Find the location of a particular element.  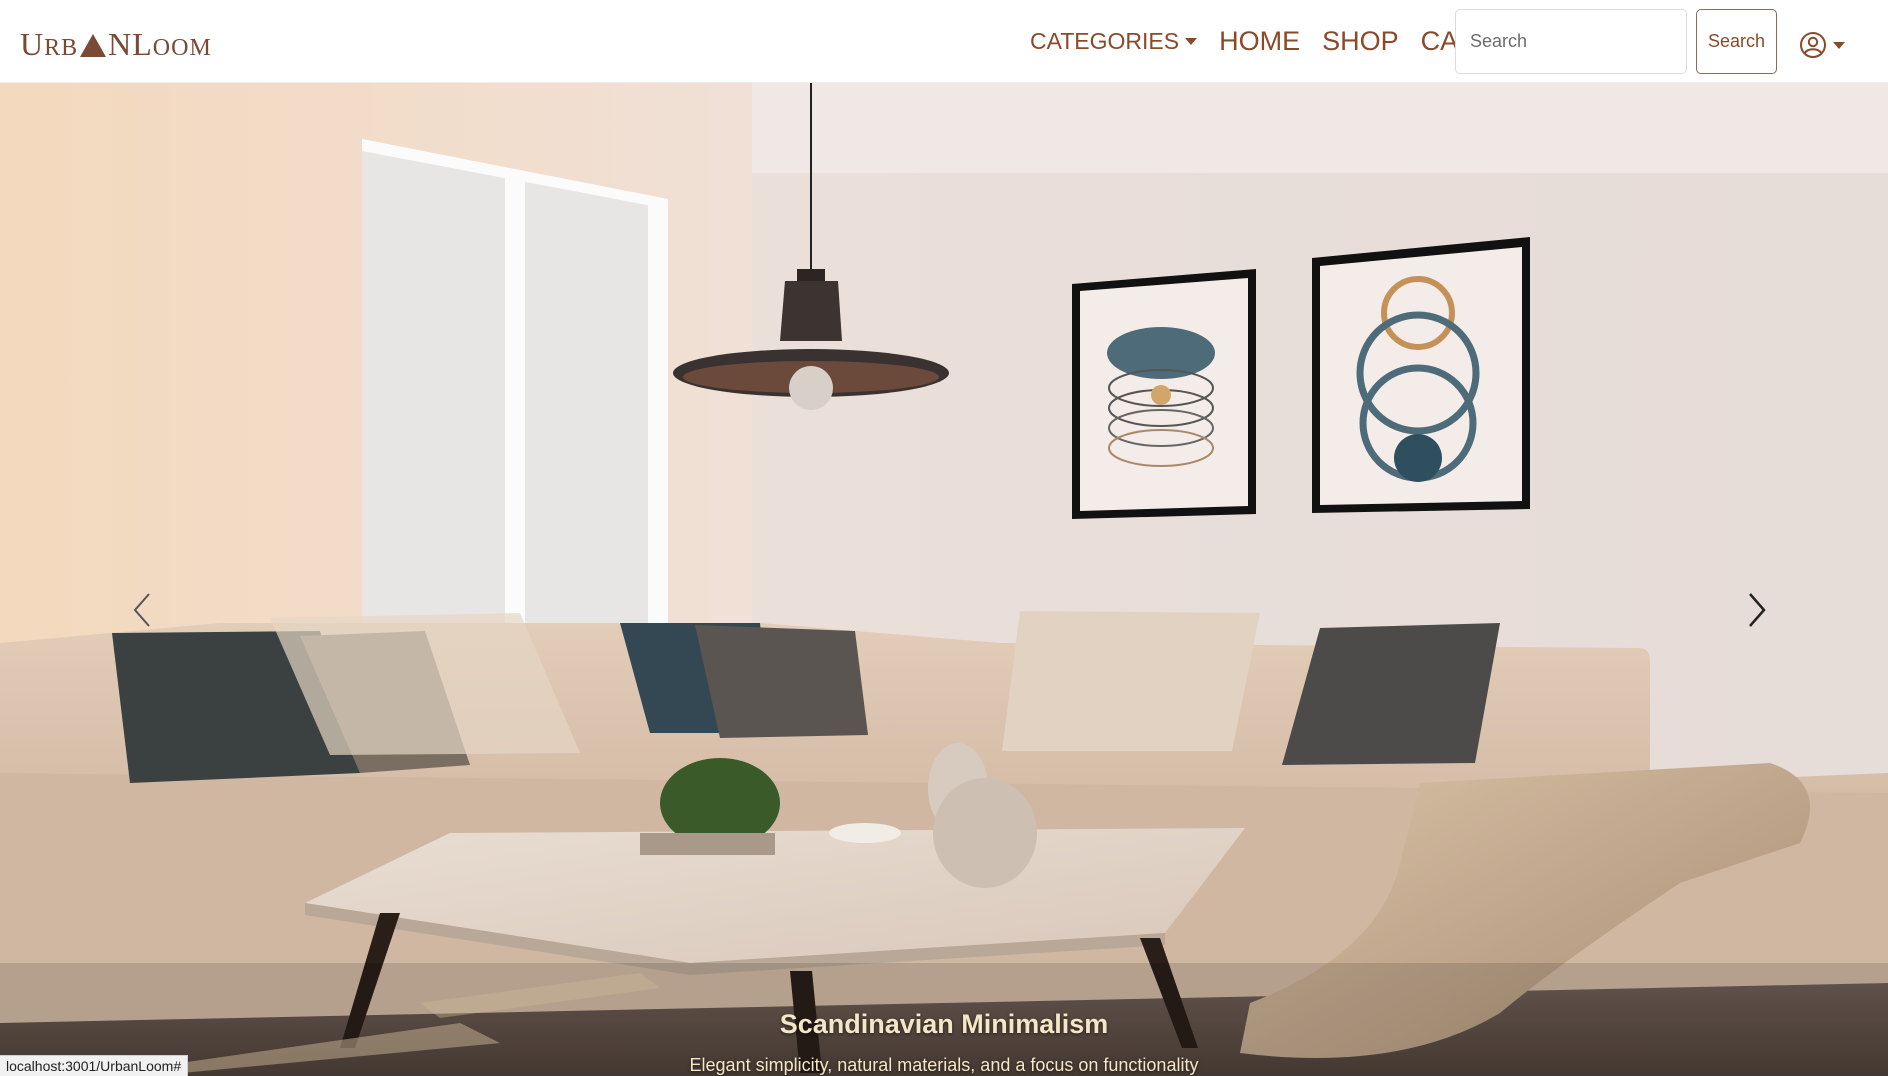

brand-letters-rb: RB is located at coordinates (61, 48).